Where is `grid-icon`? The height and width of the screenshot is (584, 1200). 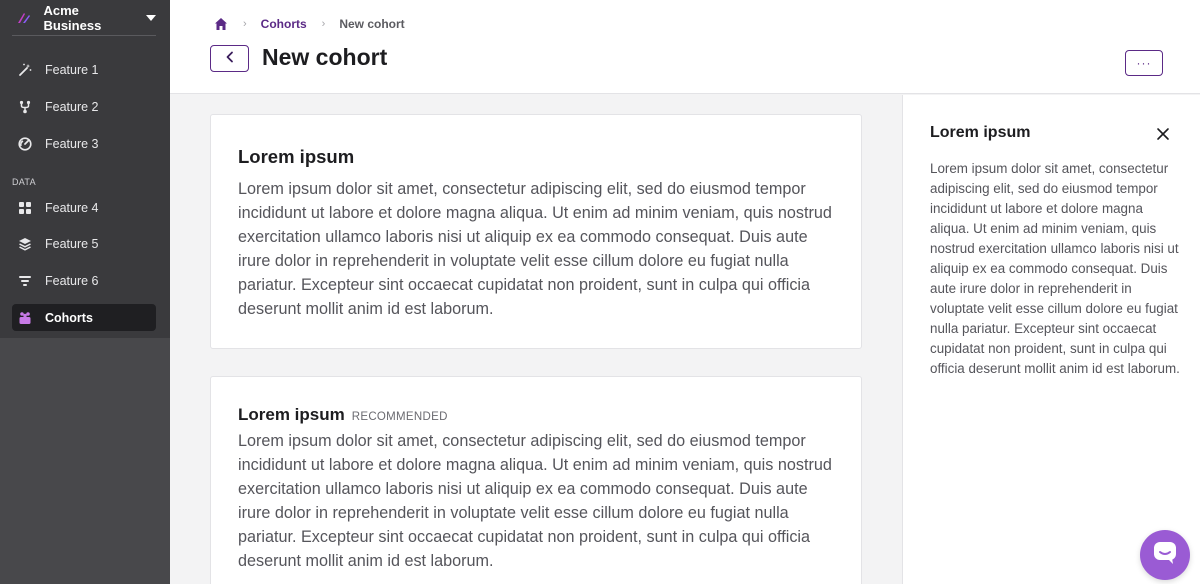
grid-icon is located at coordinates (25, 208).